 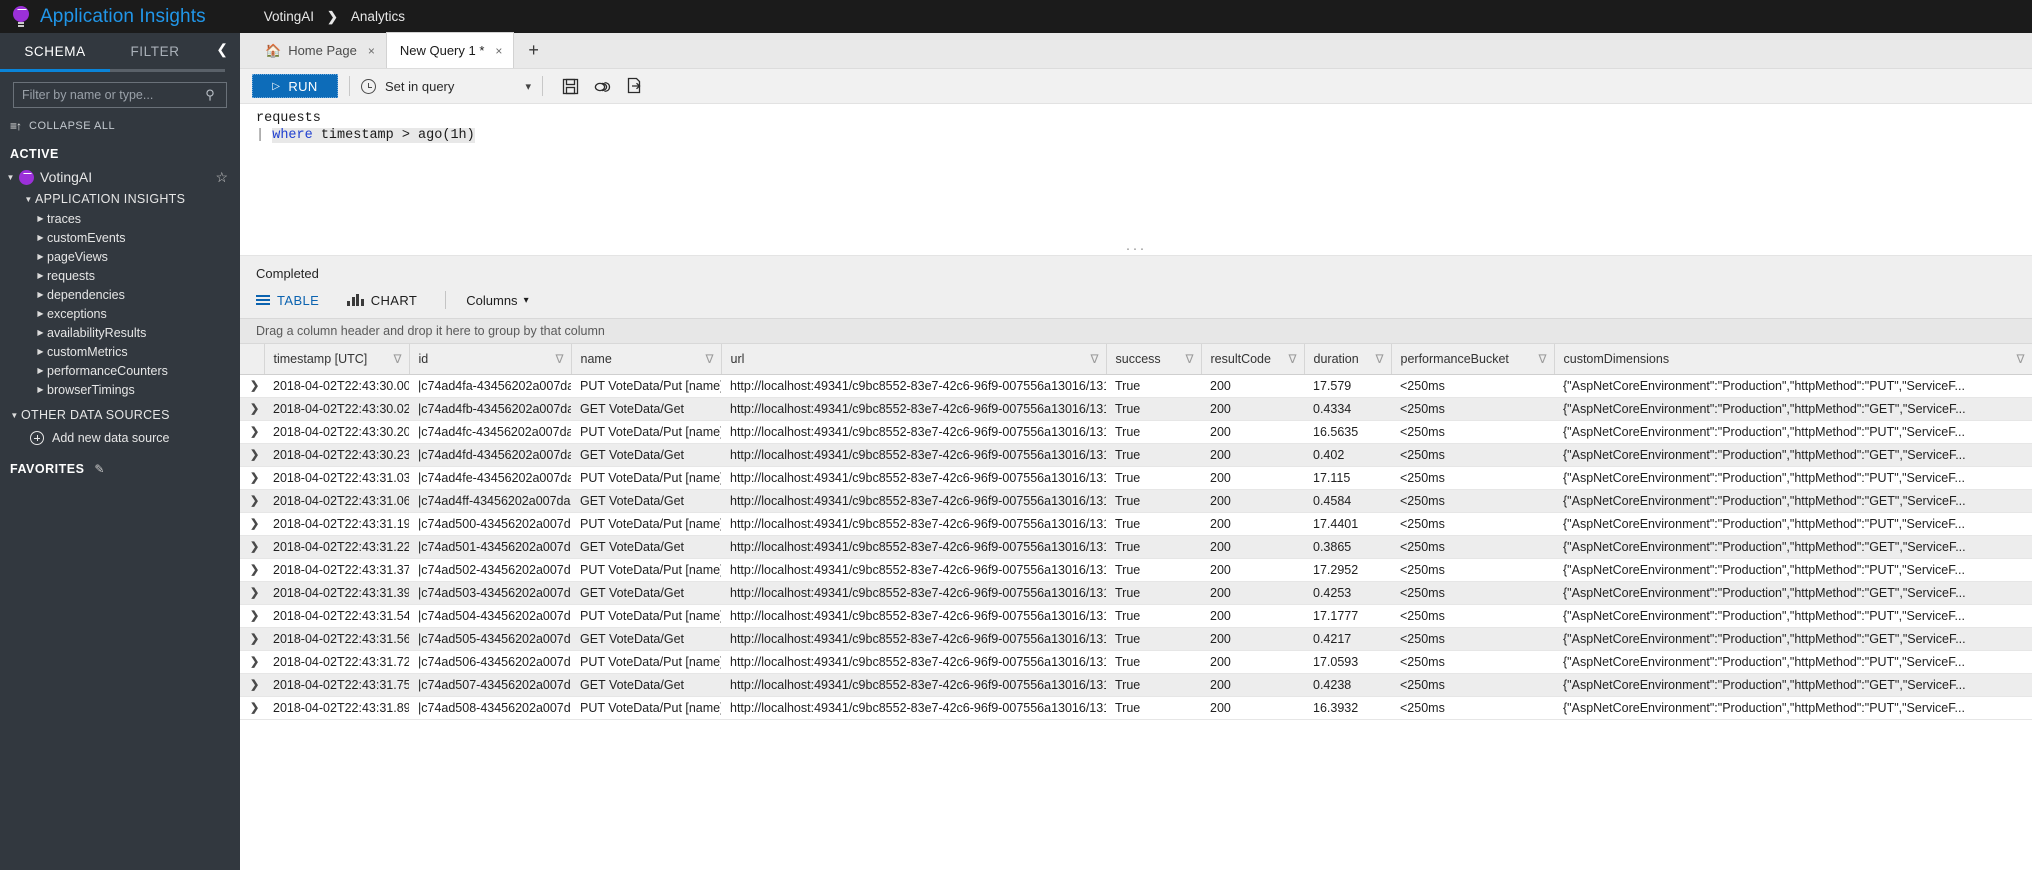 What do you see at coordinates (497, 300) in the screenshot?
I see `columns-button: Columns ▾` at bounding box center [497, 300].